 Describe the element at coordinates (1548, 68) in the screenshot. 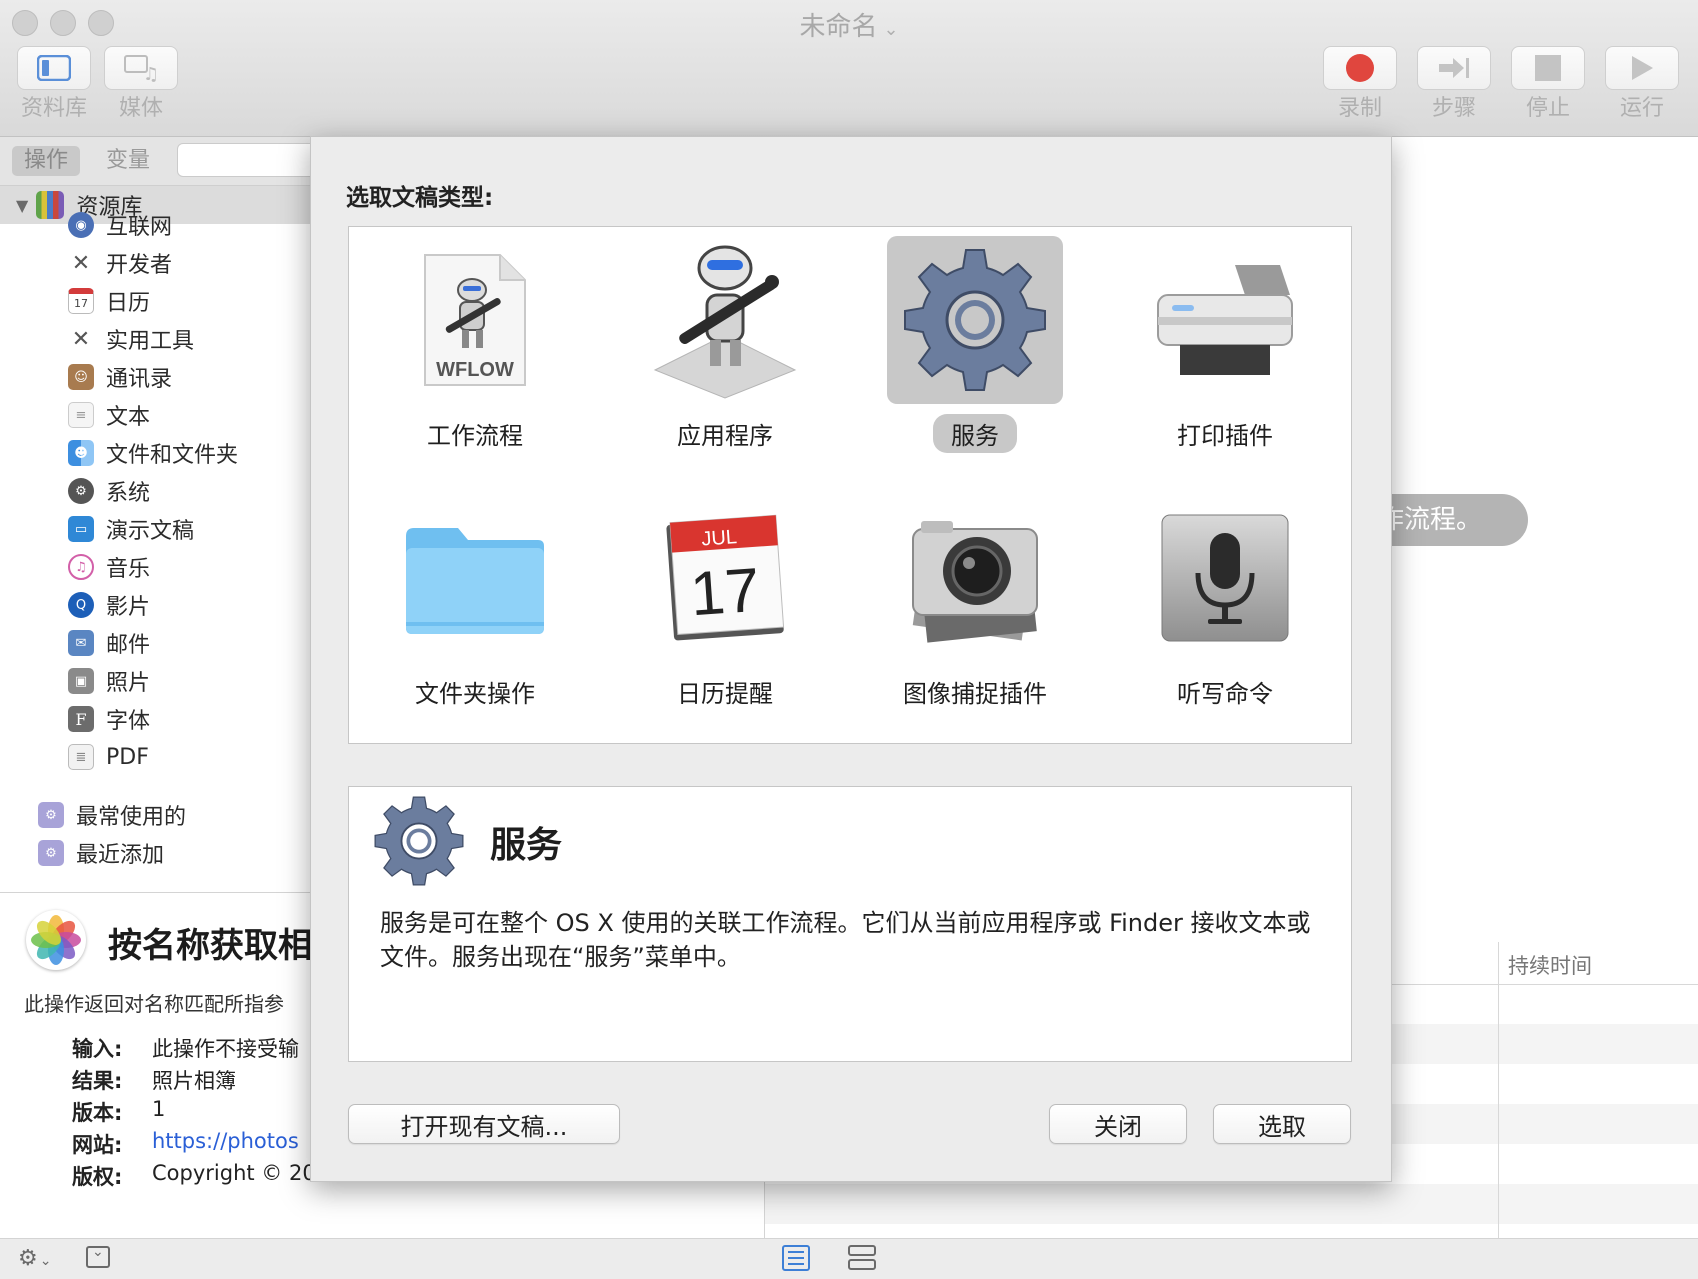

I see `stop-button` at that location.